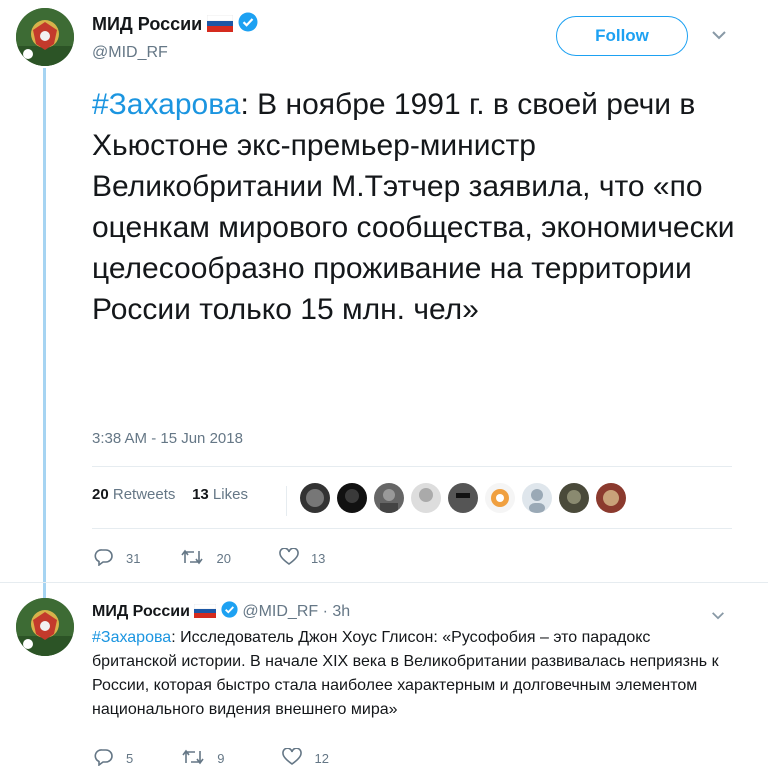  I want to click on reply-count: 31, so click(133, 558).